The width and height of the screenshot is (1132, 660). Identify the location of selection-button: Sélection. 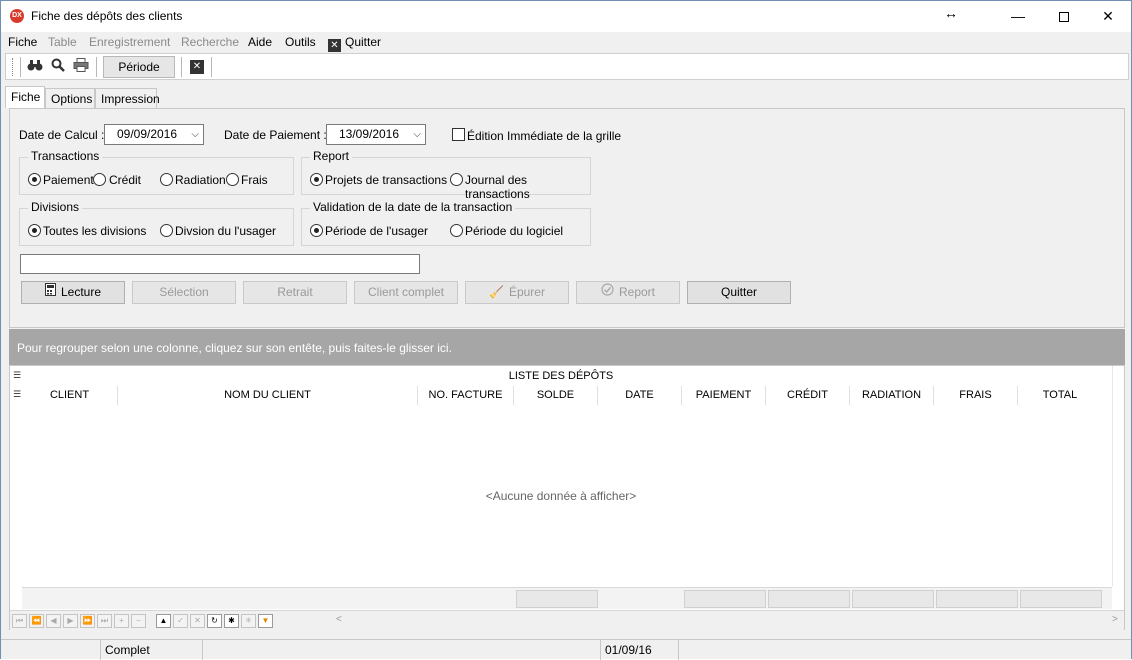
(184, 292).